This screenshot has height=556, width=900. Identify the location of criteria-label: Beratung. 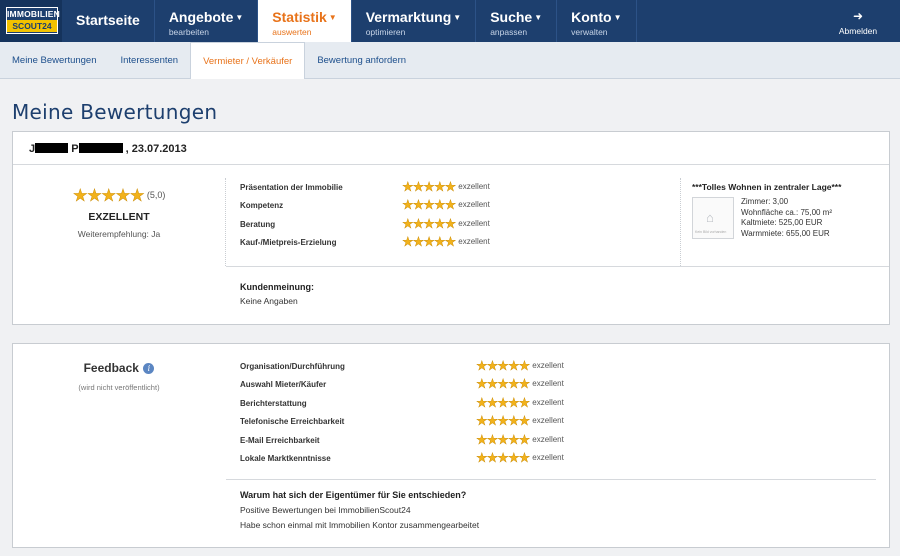
(258, 224).